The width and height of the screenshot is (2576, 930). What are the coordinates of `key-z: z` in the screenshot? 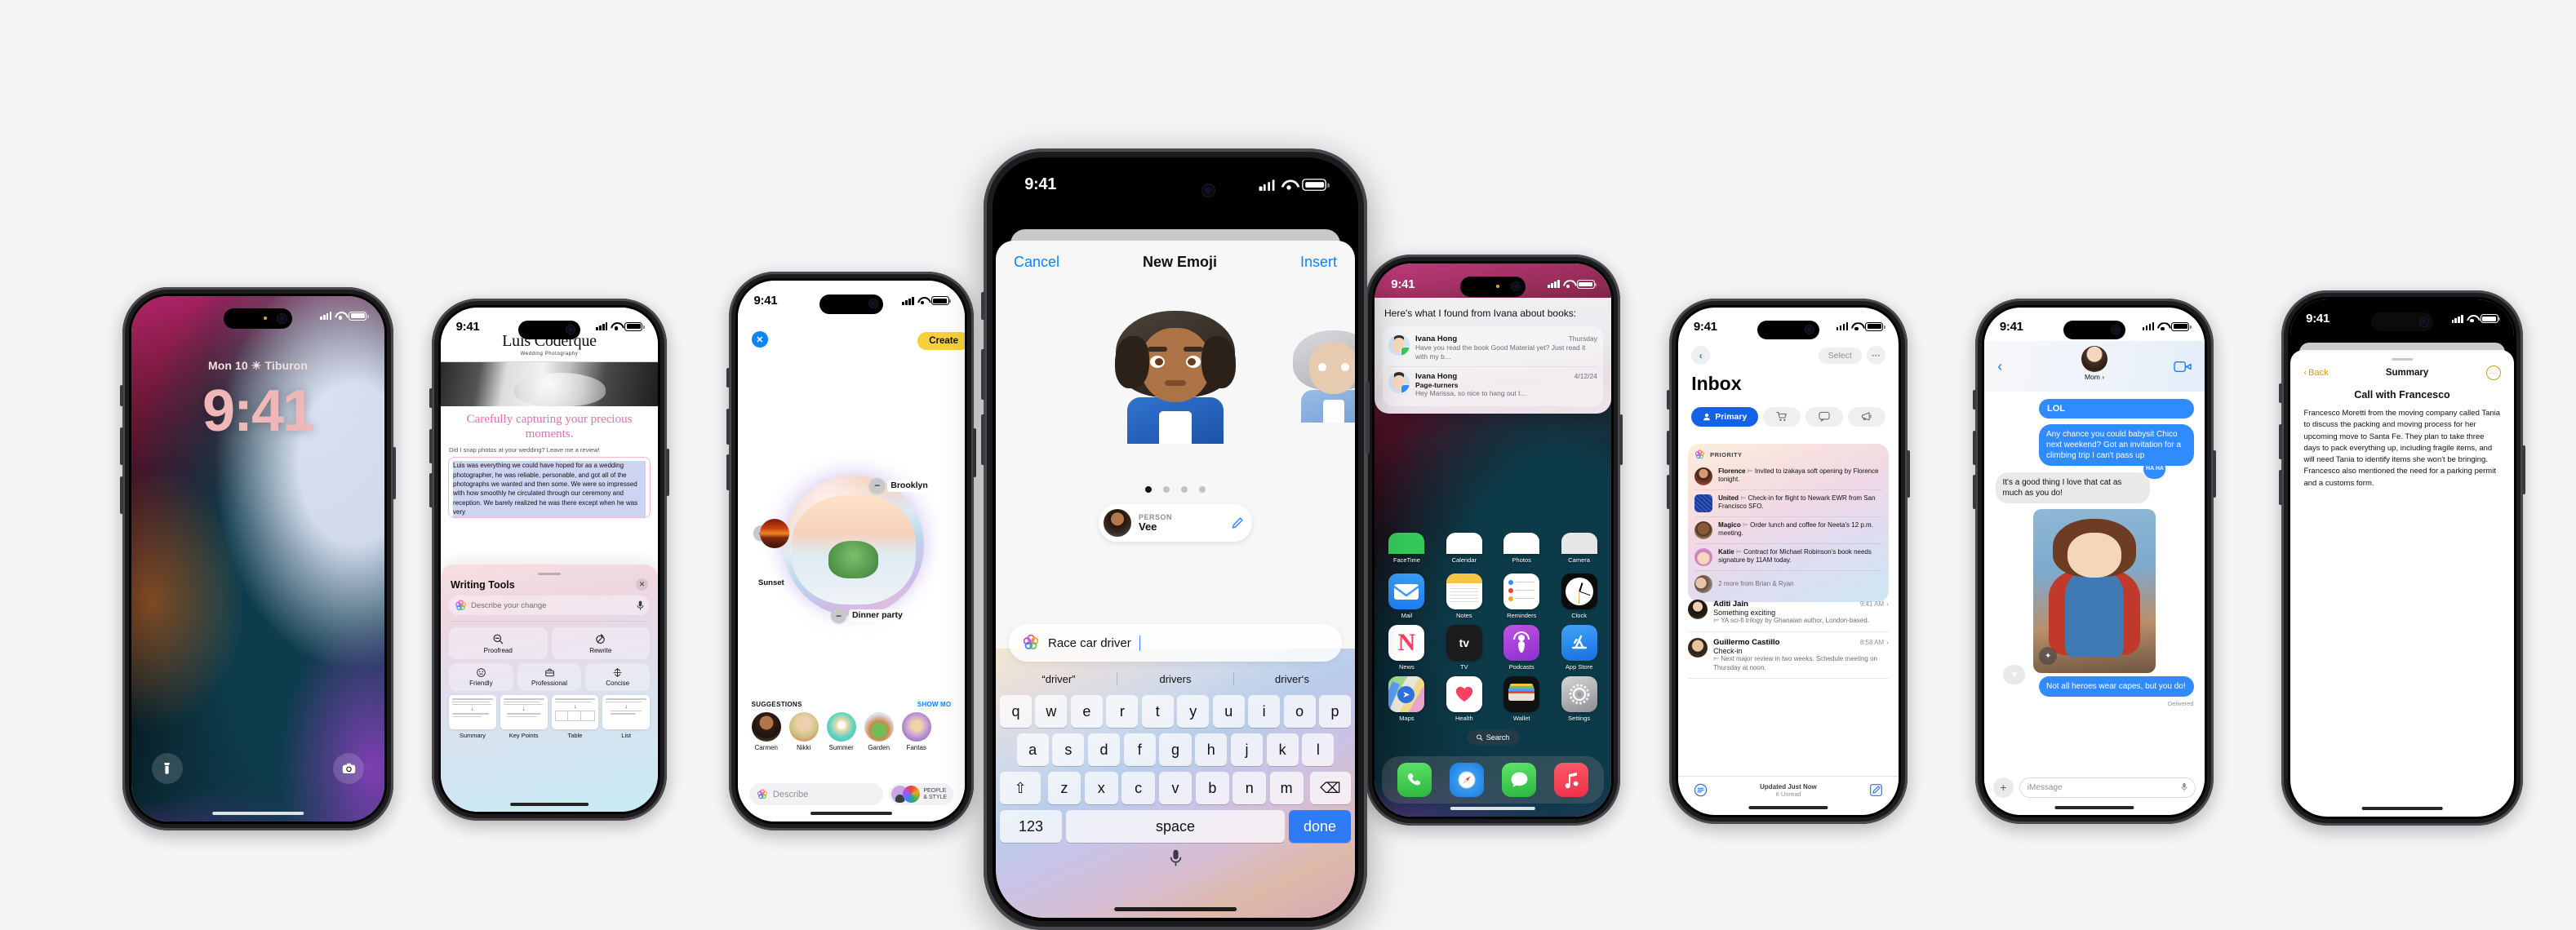 It's located at (1064, 788).